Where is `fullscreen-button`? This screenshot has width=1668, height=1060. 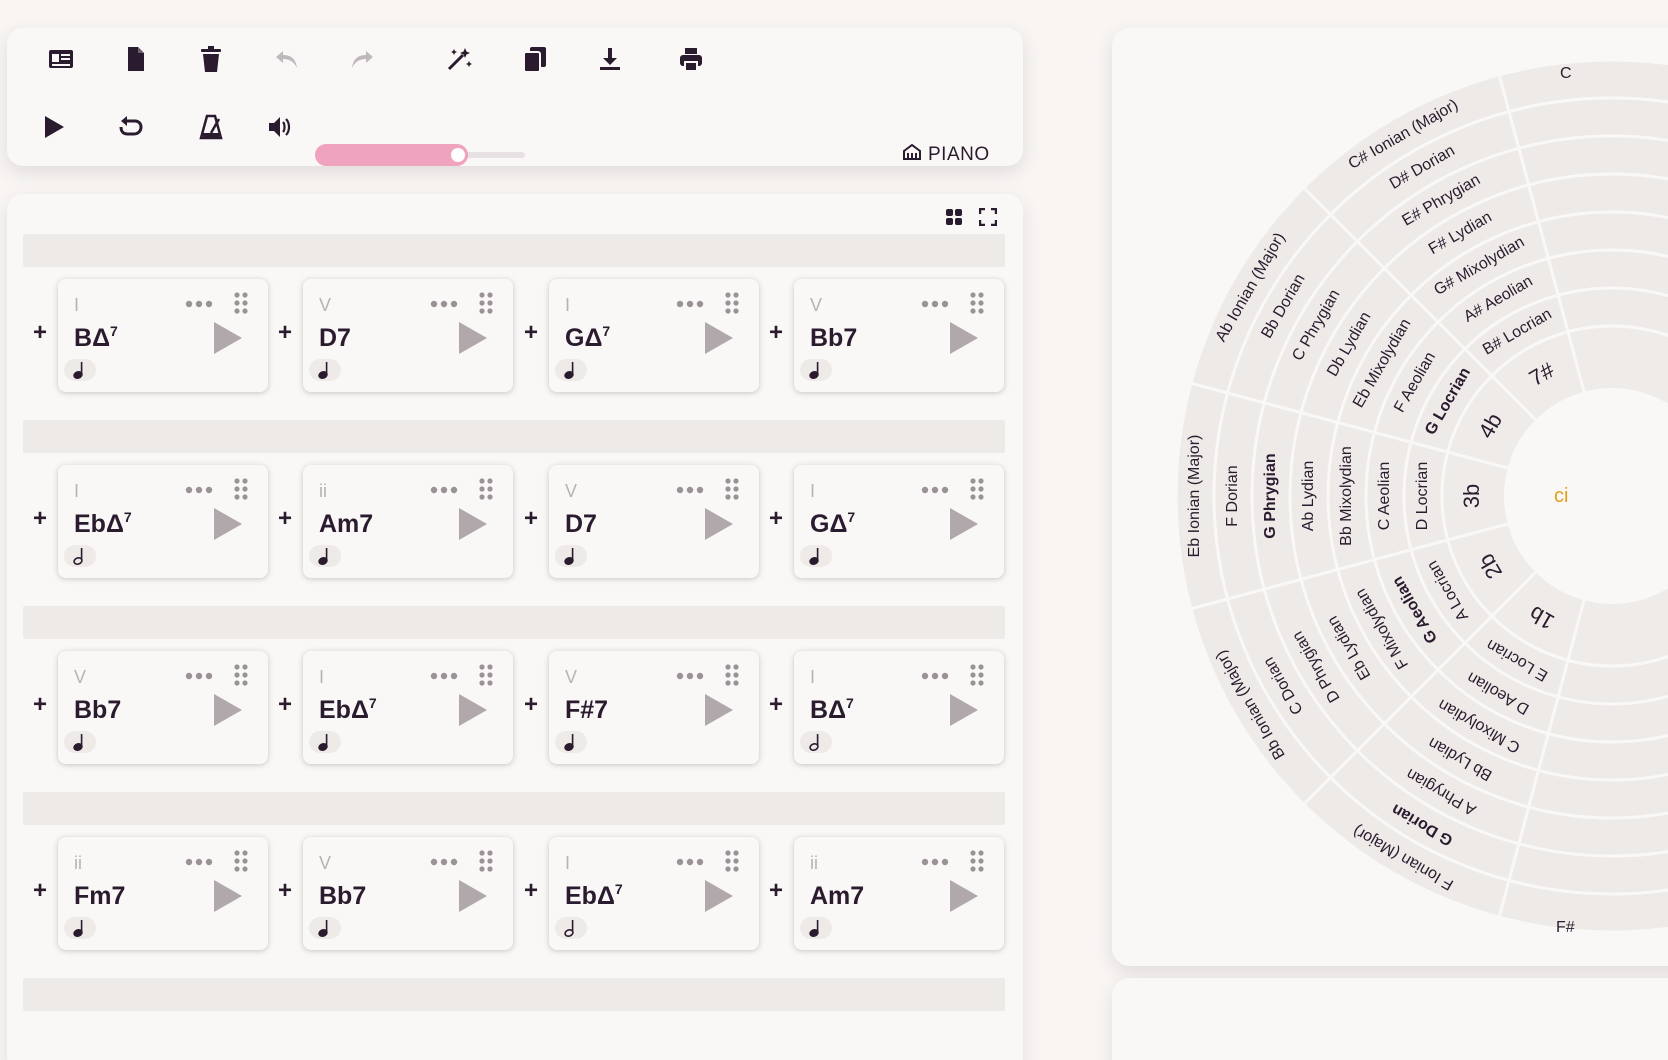 fullscreen-button is located at coordinates (988, 217).